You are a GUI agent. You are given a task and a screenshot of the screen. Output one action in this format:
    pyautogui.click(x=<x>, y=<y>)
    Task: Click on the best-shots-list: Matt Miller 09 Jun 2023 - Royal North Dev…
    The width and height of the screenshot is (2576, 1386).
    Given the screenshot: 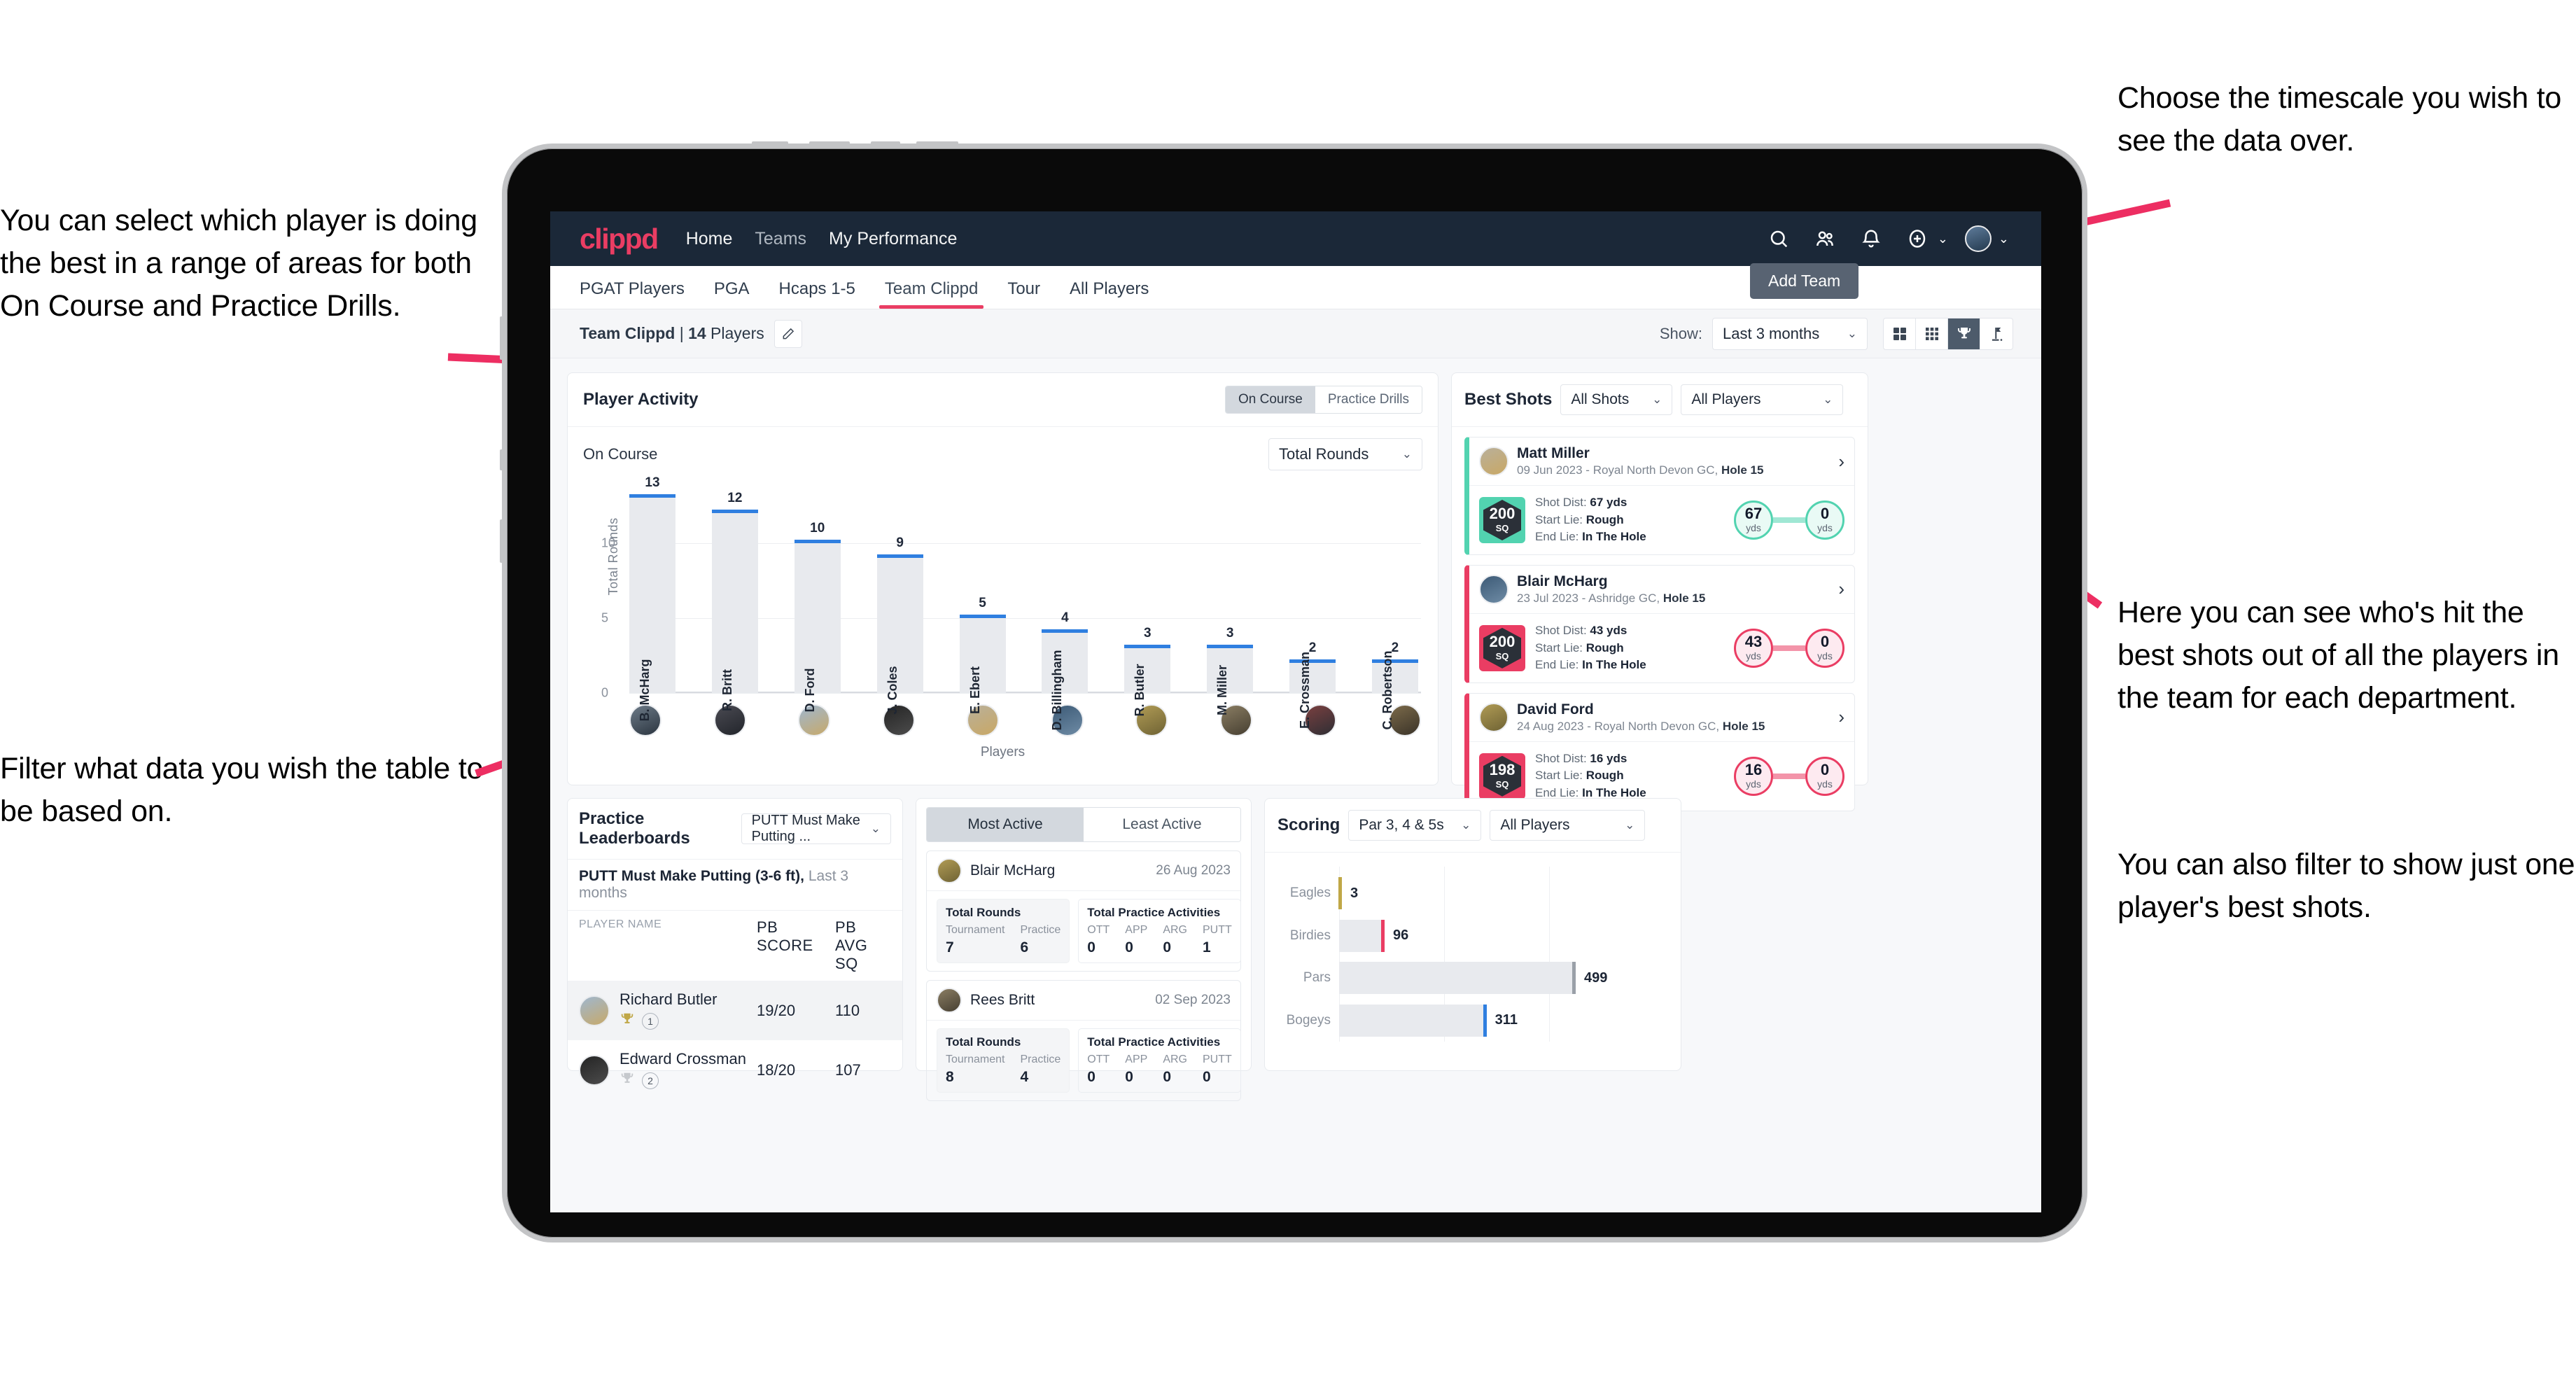 What is the action you would take?
    pyautogui.click(x=1660, y=624)
    